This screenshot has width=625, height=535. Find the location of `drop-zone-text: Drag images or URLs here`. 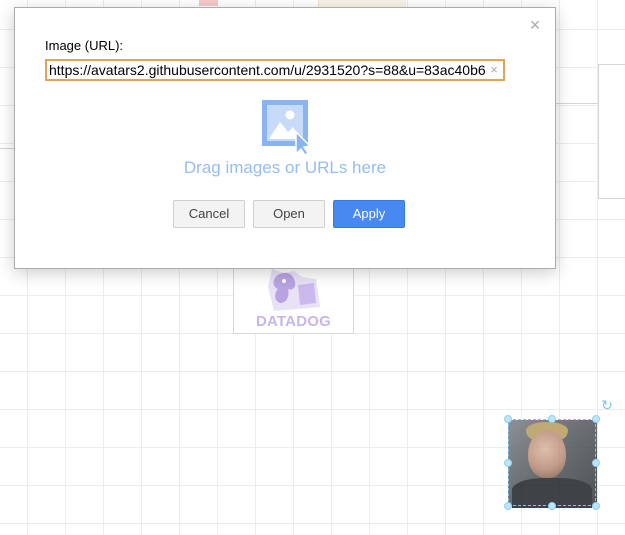

drop-zone-text: Drag images or URLs here is located at coordinates (285, 168).